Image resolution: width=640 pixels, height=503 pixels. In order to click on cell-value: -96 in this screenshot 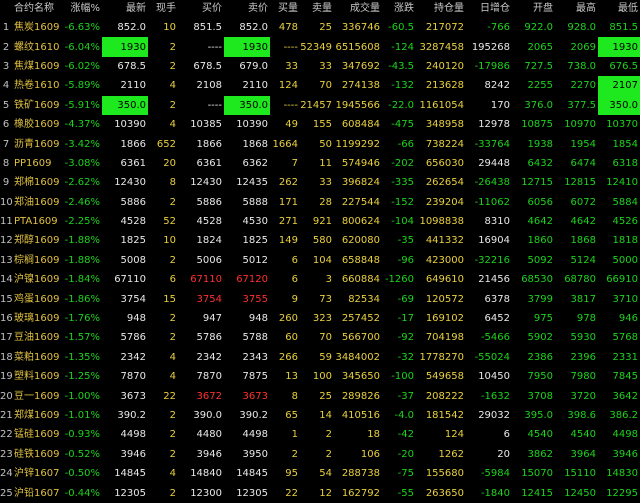, I will do `click(405, 260)`.